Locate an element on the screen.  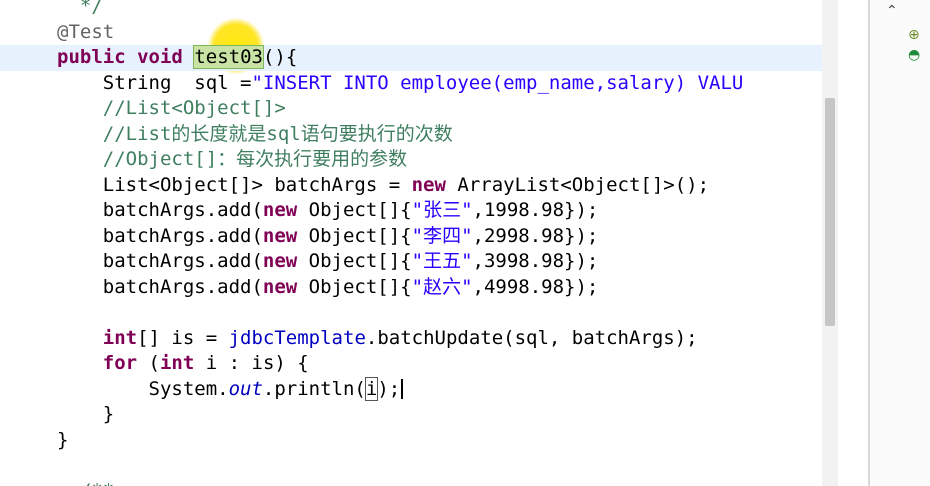
code-token: [] is = is located at coordinates (183, 337).